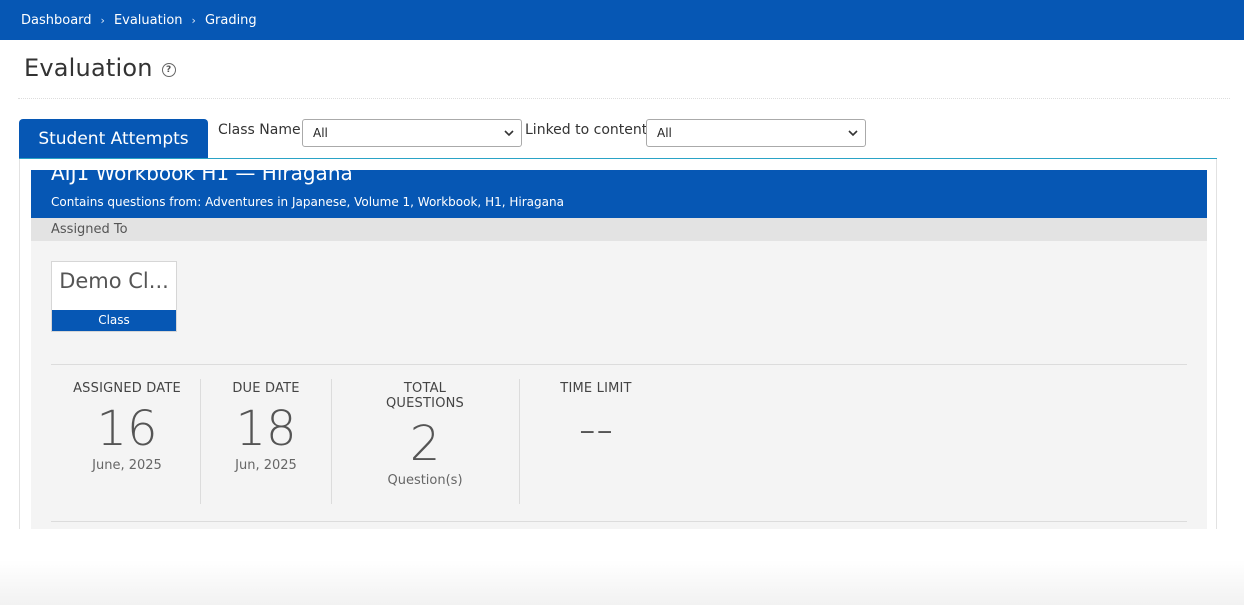 The image size is (1244, 605). Describe the element at coordinates (425, 444) in the screenshot. I see `stat-value: 2` at that location.